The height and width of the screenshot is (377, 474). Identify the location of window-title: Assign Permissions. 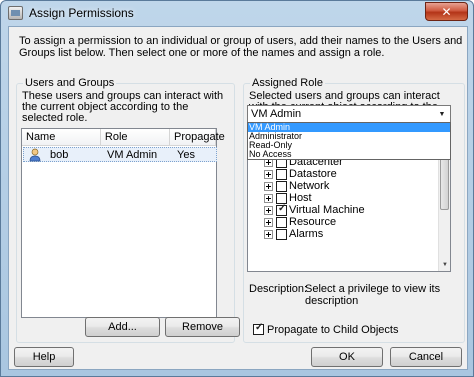
(81, 13).